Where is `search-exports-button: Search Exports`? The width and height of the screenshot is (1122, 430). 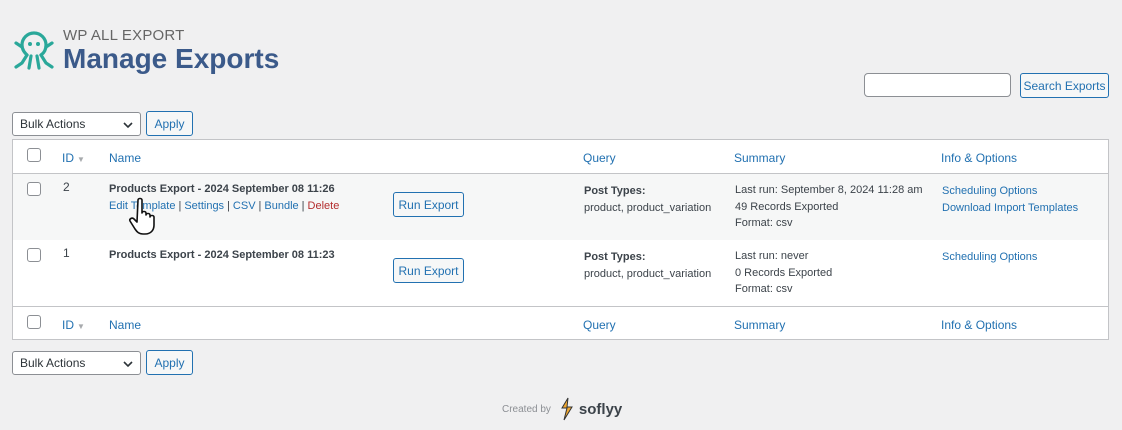
search-exports-button: Search Exports is located at coordinates (1064, 85).